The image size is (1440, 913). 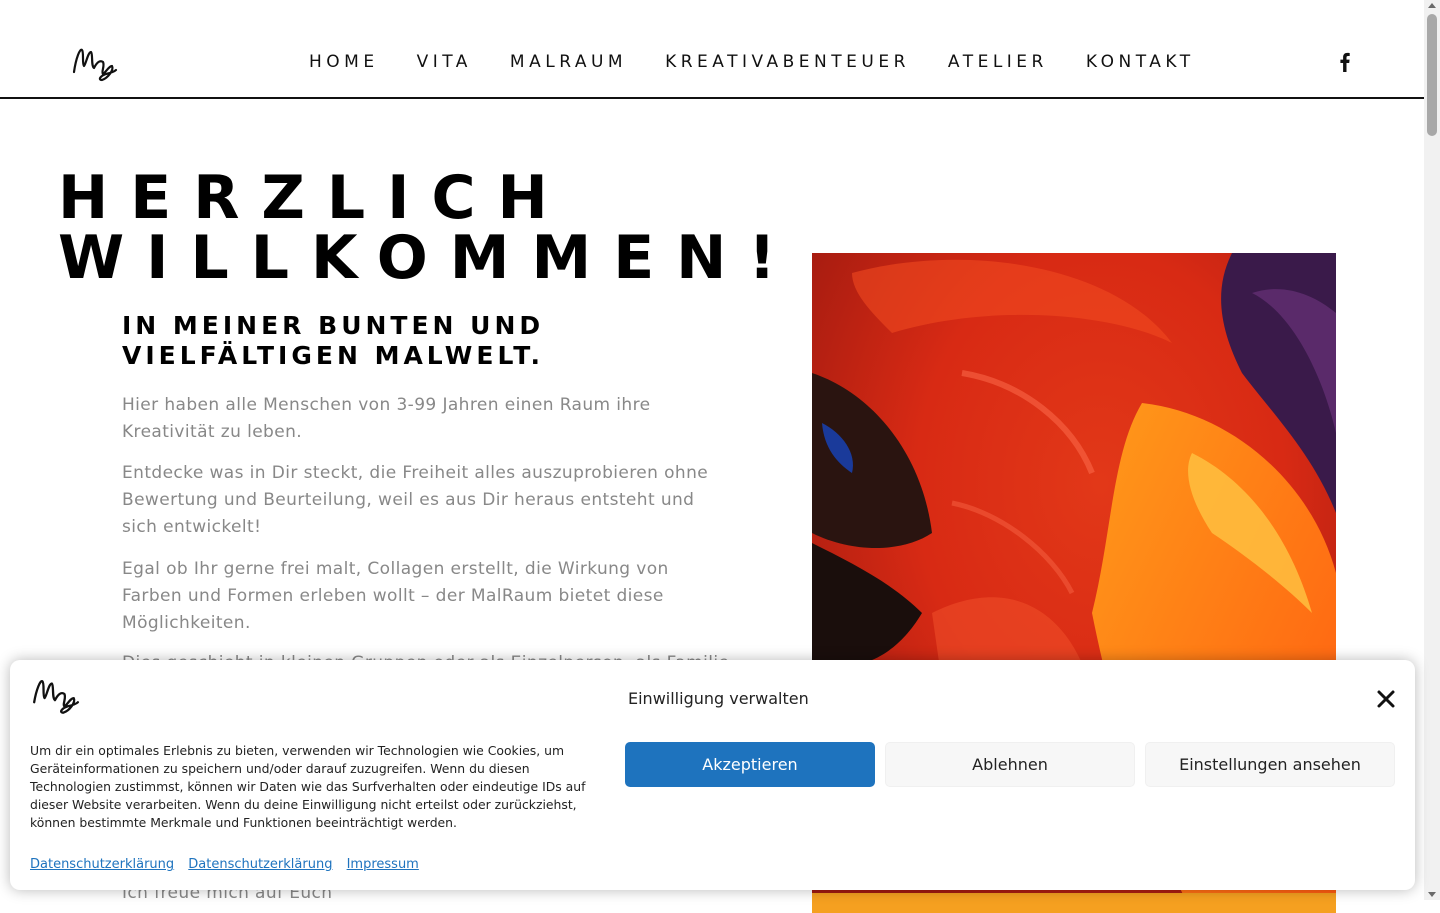 What do you see at coordinates (1010, 764) in the screenshot?
I see `deny-button: Ablehnen` at bounding box center [1010, 764].